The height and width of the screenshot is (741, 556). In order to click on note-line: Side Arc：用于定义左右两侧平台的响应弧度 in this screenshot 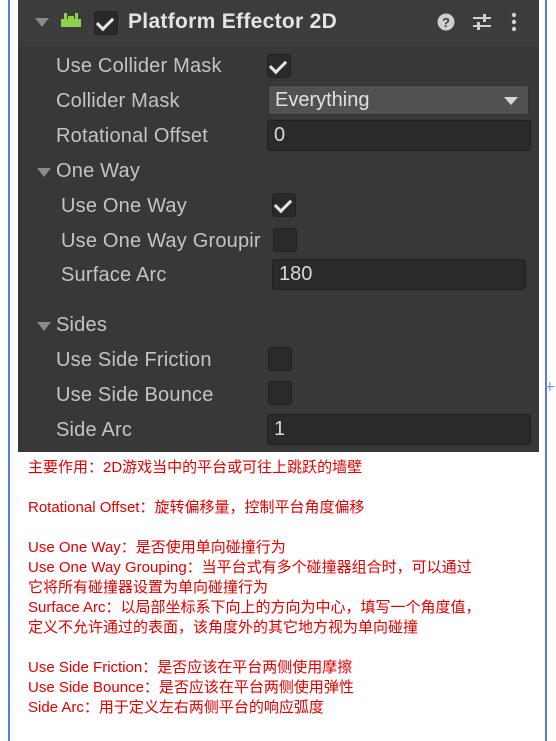, I will do `click(176, 707)`.